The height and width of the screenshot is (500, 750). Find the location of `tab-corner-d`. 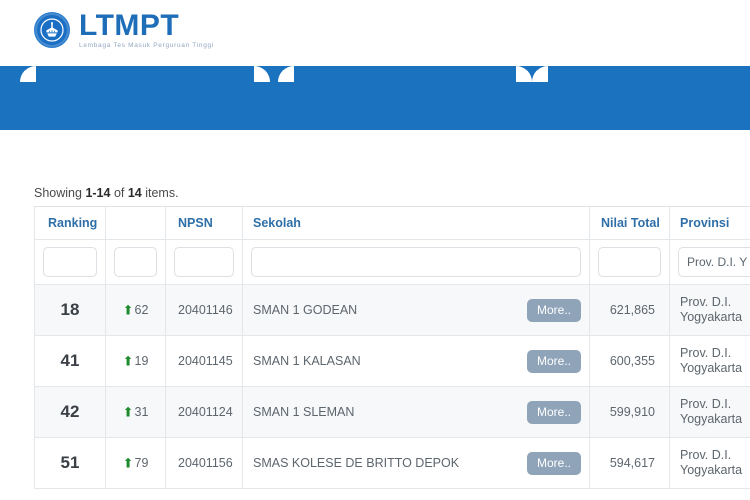

tab-corner-d is located at coordinates (524, 74).